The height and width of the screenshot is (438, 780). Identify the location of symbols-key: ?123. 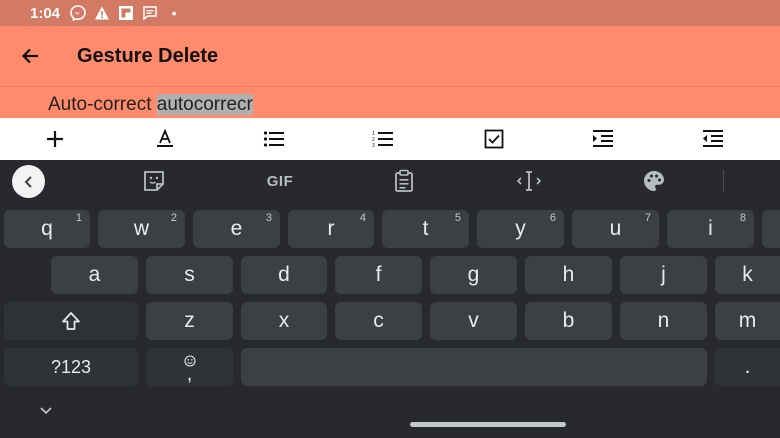
(71, 367).